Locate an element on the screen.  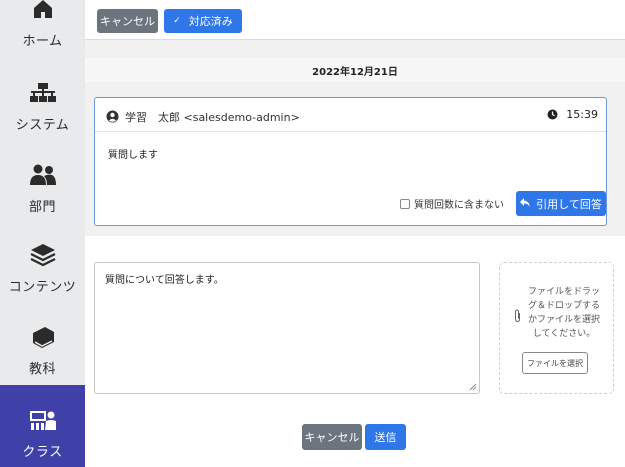
drop-instructions: ファイルをドラッグ＆ドロップするかファイルを選択してください。 is located at coordinates (563, 313).